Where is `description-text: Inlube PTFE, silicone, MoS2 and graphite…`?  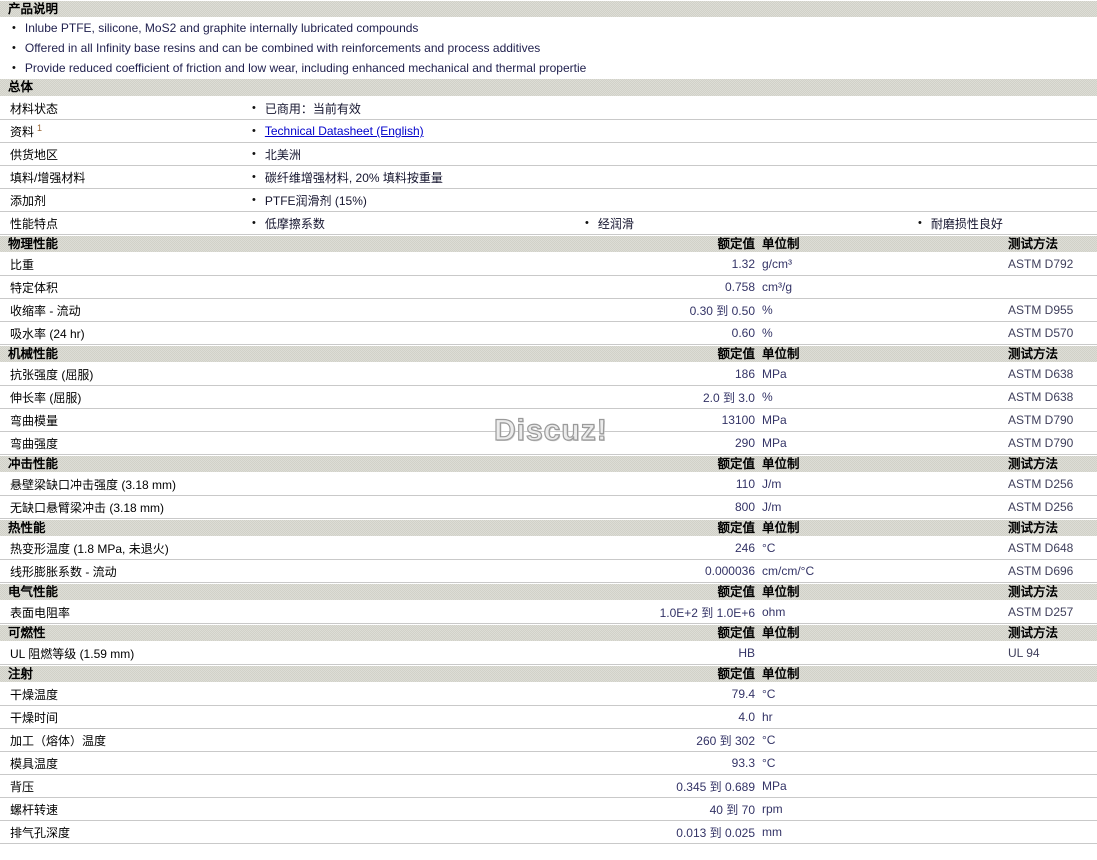 description-text: Inlube PTFE, silicone, MoS2 and graphite… is located at coordinates (221, 28).